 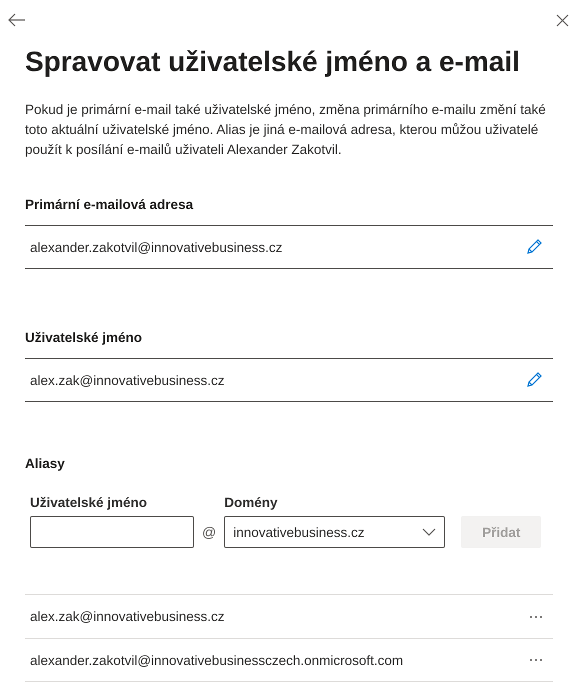 What do you see at coordinates (156, 247) in the screenshot?
I see `field-value: alexander.zakotvil@innovativebusiness.cz` at bounding box center [156, 247].